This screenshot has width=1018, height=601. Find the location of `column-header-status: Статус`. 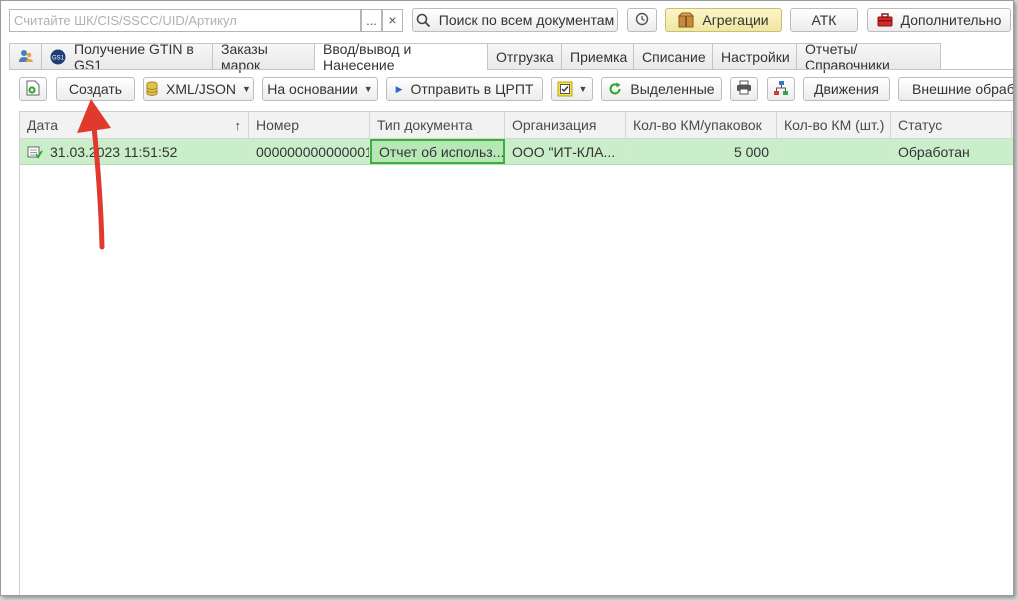

column-header-status: Статус is located at coordinates (951, 125).